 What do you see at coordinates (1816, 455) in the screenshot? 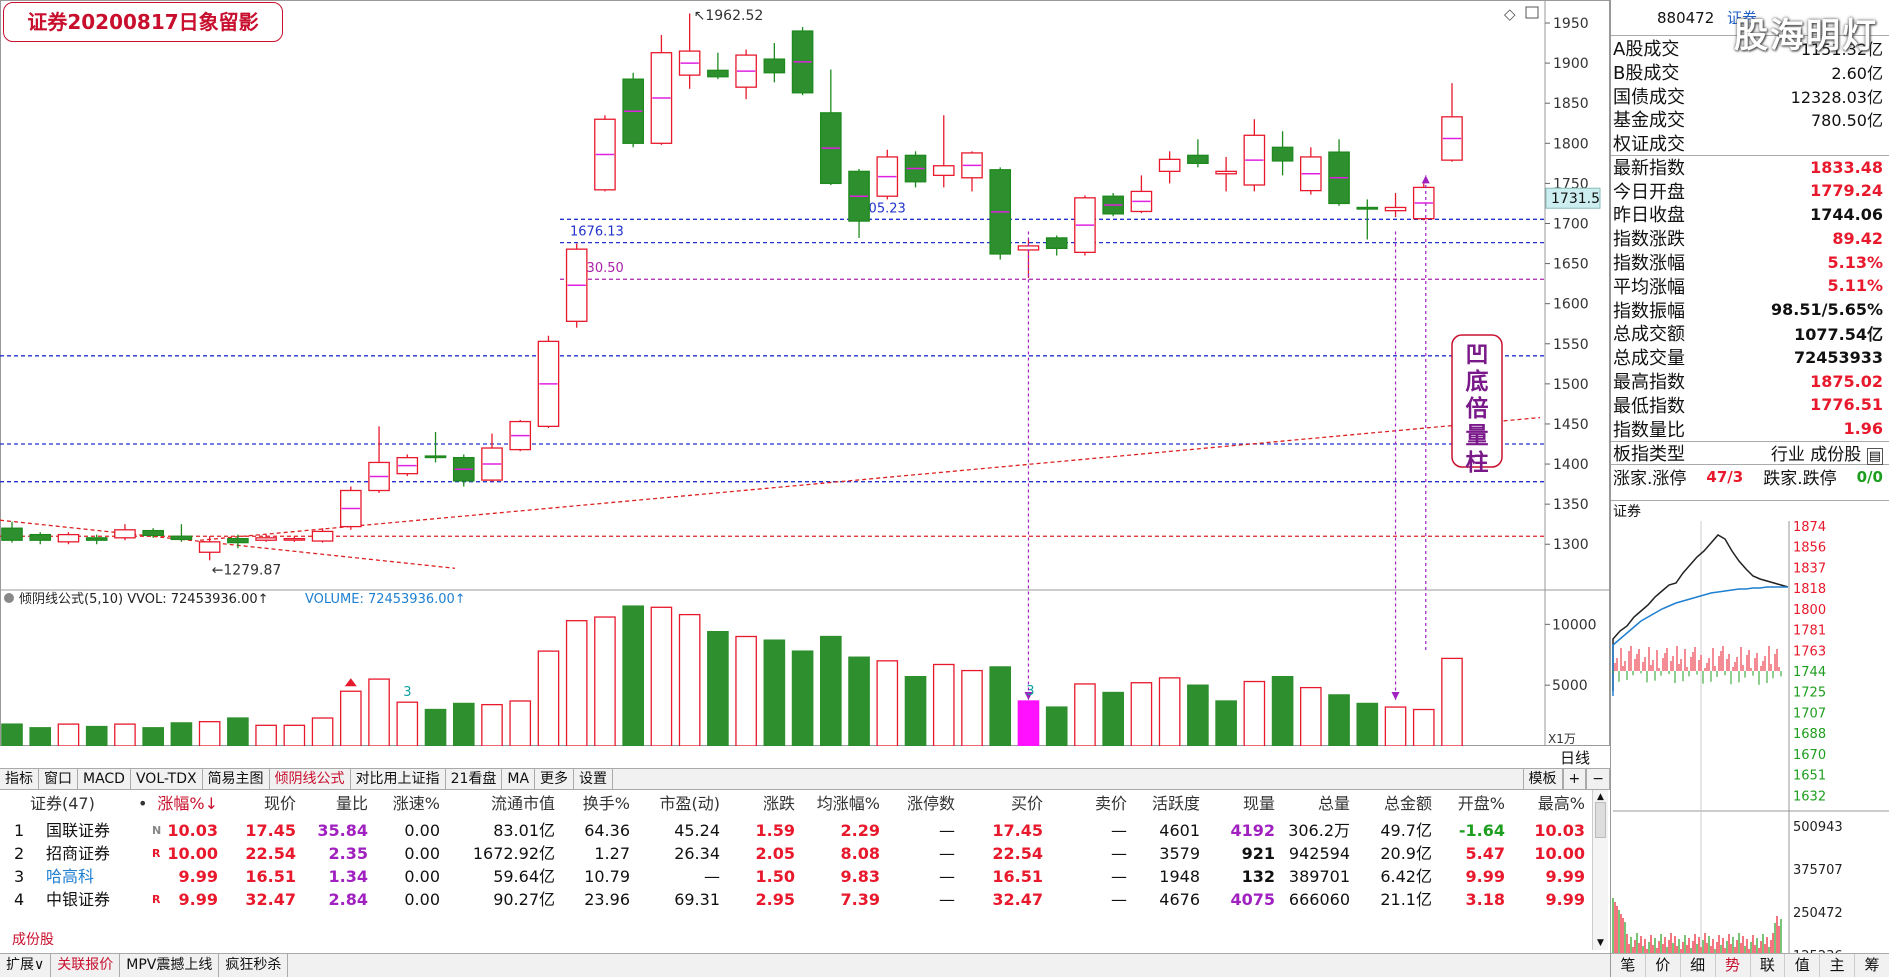
I see `sector-value: 行业 成份股` at bounding box center [1816, 455].